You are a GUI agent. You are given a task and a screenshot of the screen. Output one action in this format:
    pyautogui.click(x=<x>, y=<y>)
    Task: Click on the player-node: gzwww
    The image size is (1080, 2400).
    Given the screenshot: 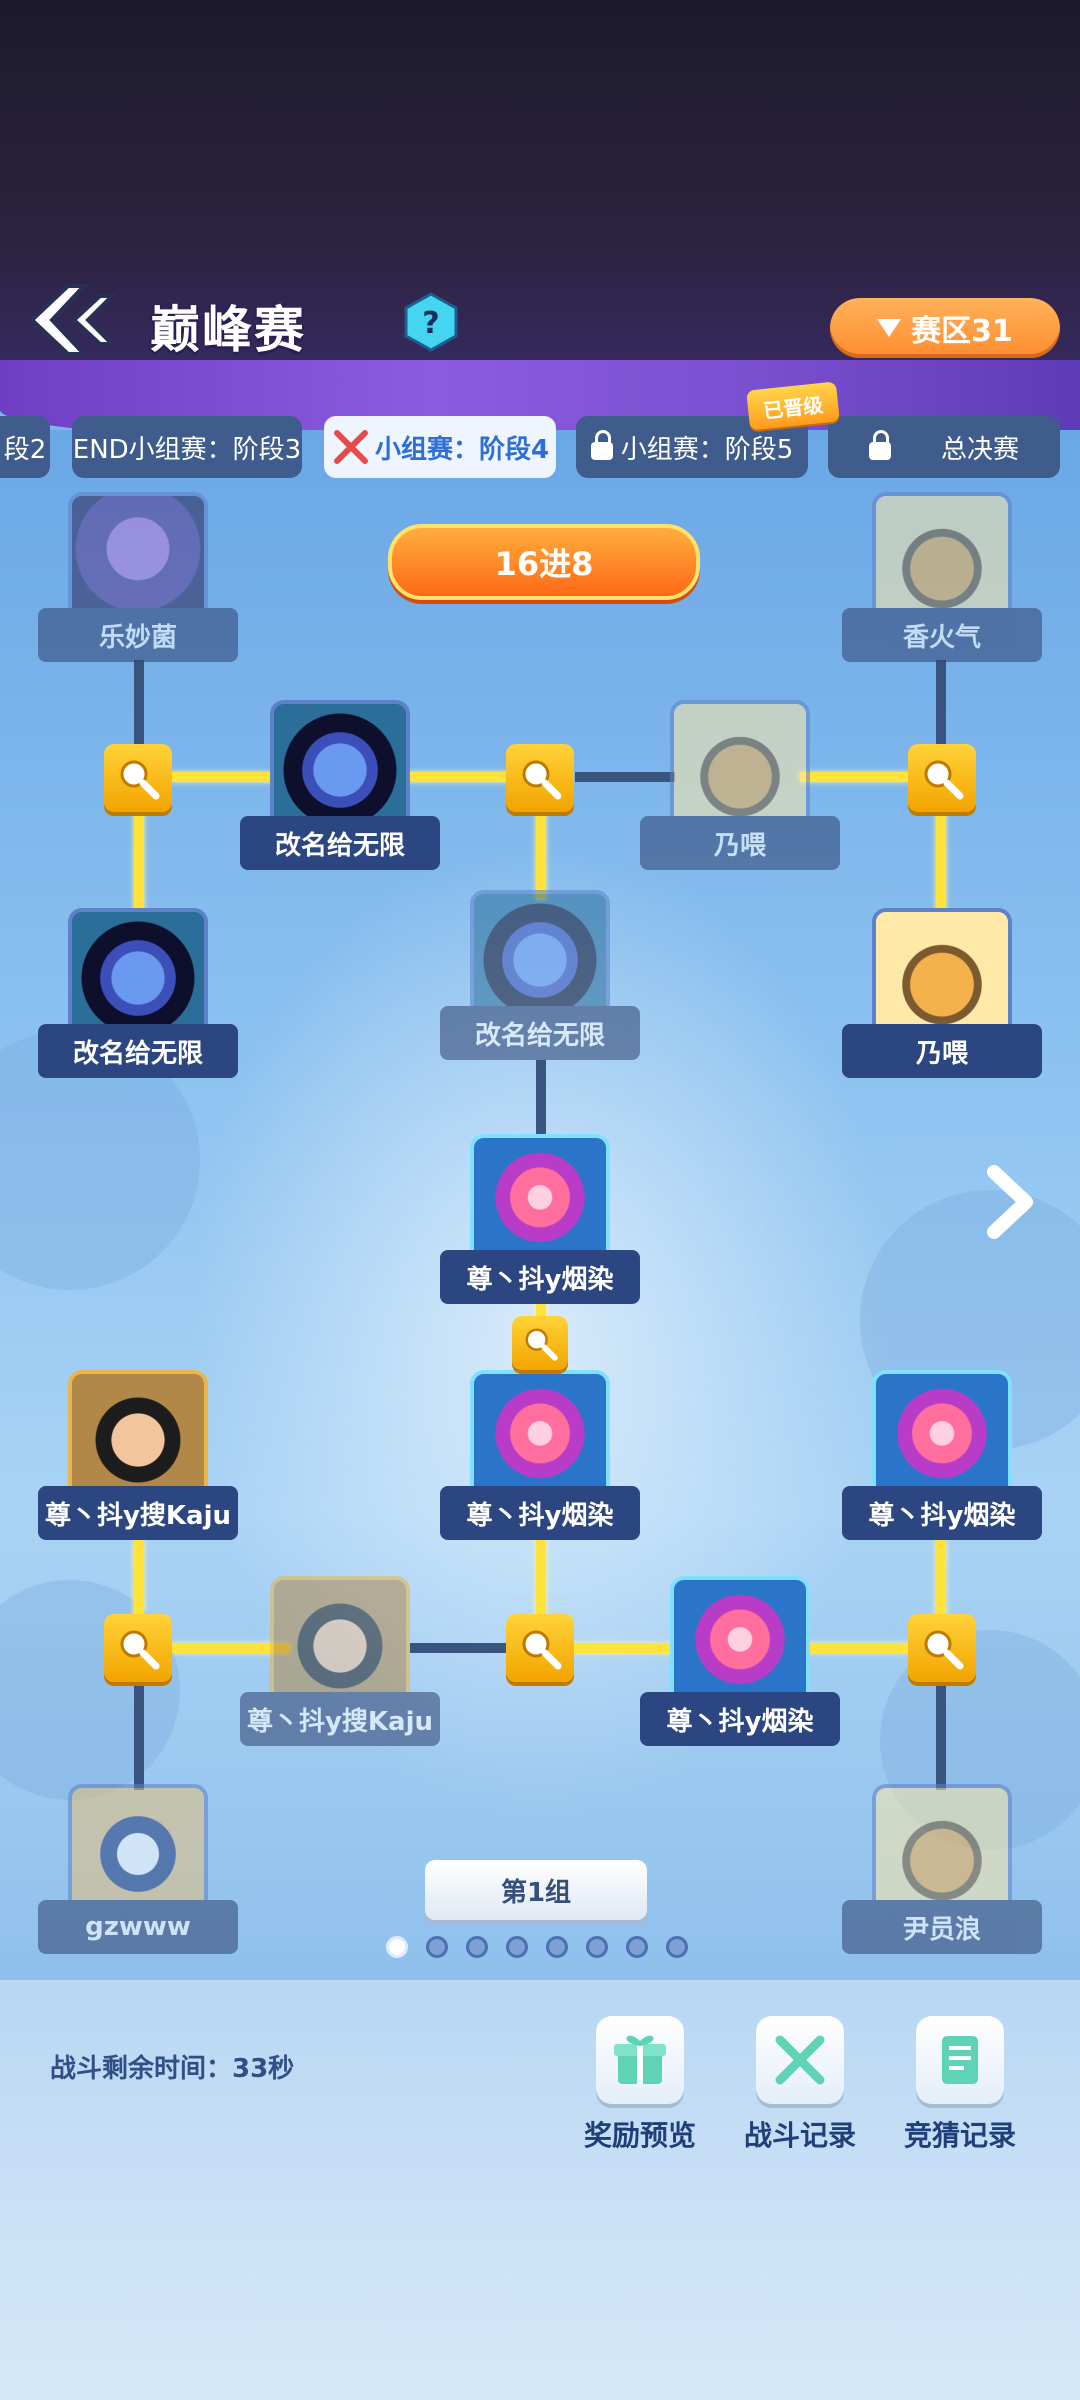 What is the action you would take?
    pyautogui.click(x=138, y=1869)
    